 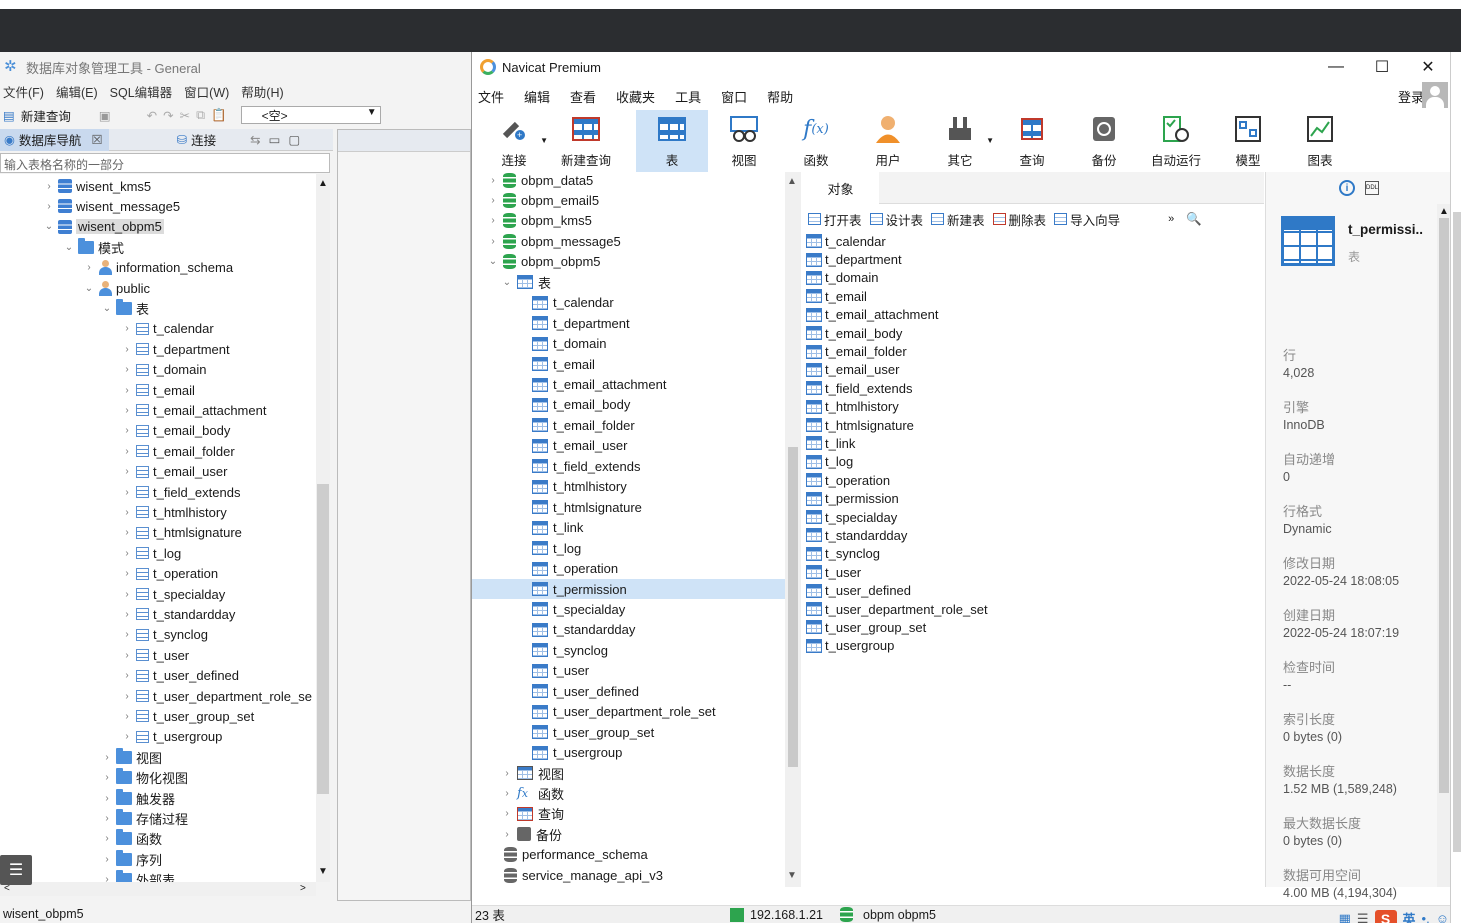 What do you see at coordinates (275, 139) in the screenshot?
I see `minimize-icon: ▭` at bounding box center [275, 139].